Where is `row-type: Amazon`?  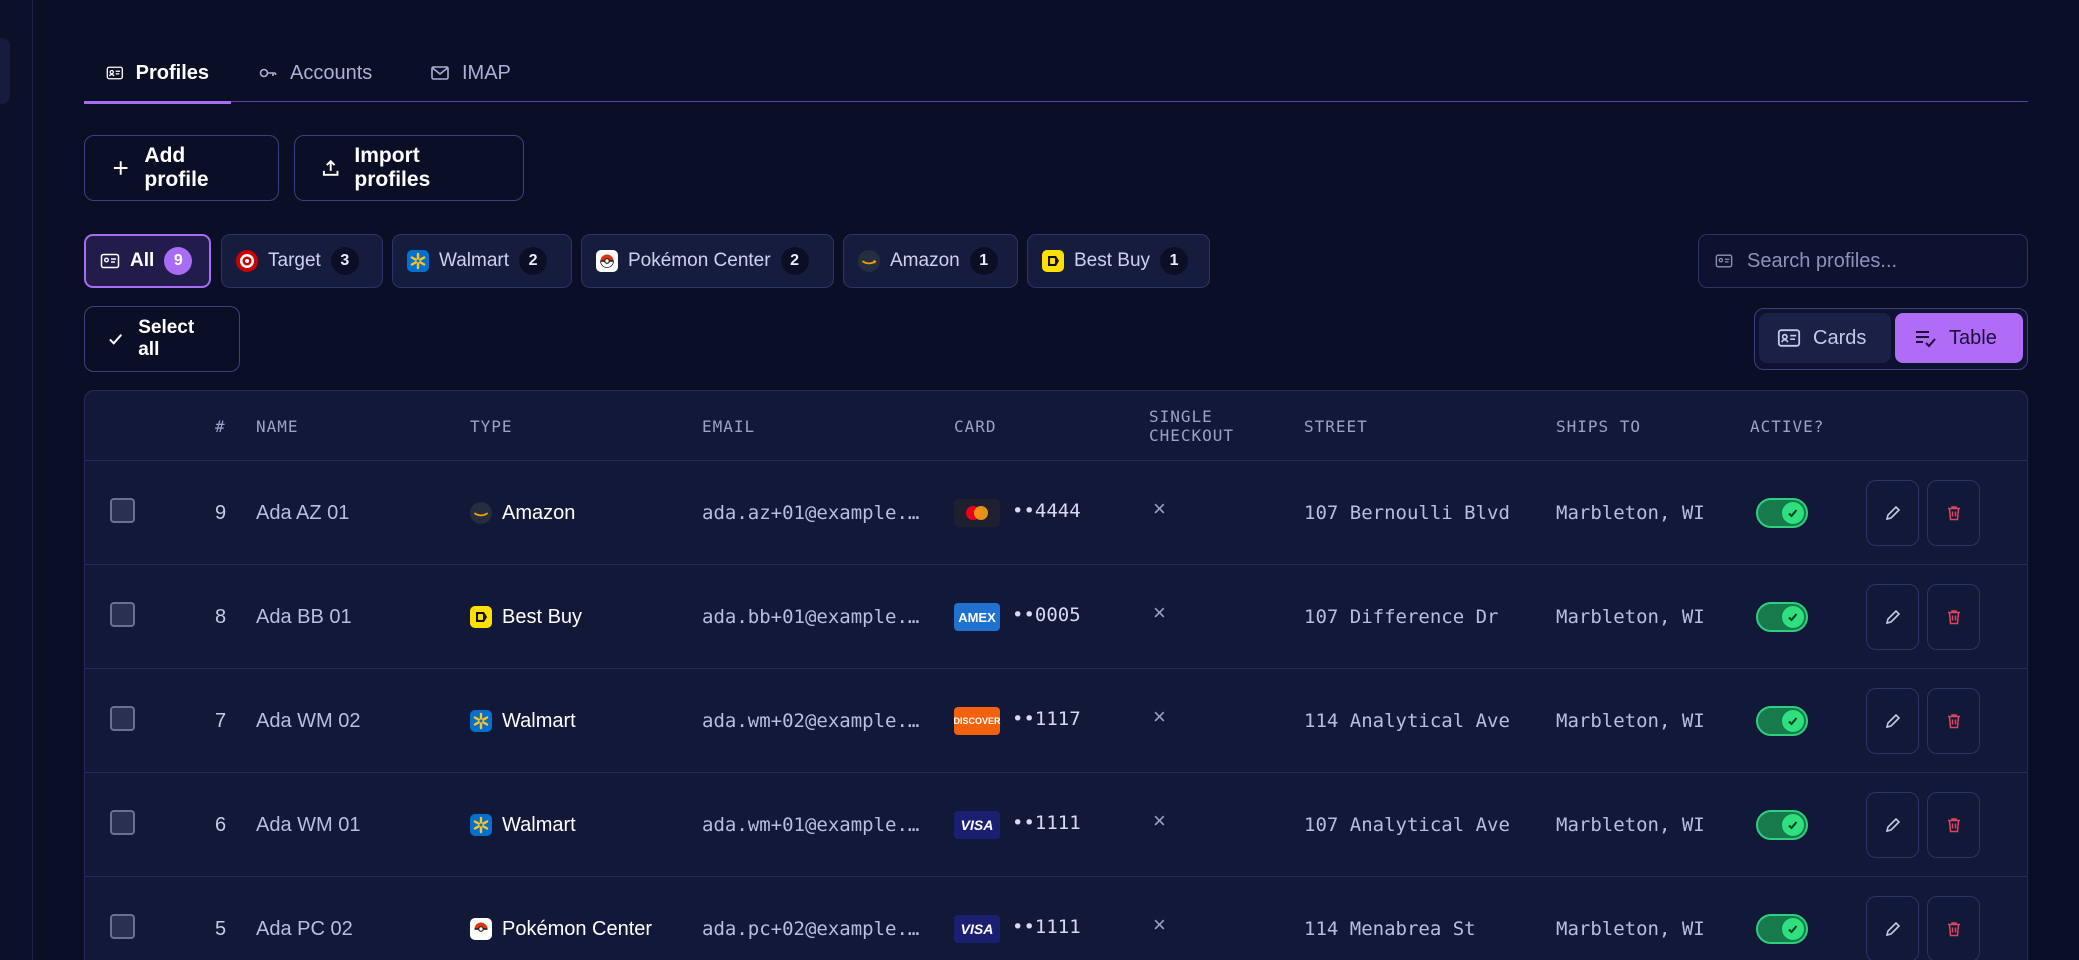 row-type: Amazon is located at coordinates (522, 513).